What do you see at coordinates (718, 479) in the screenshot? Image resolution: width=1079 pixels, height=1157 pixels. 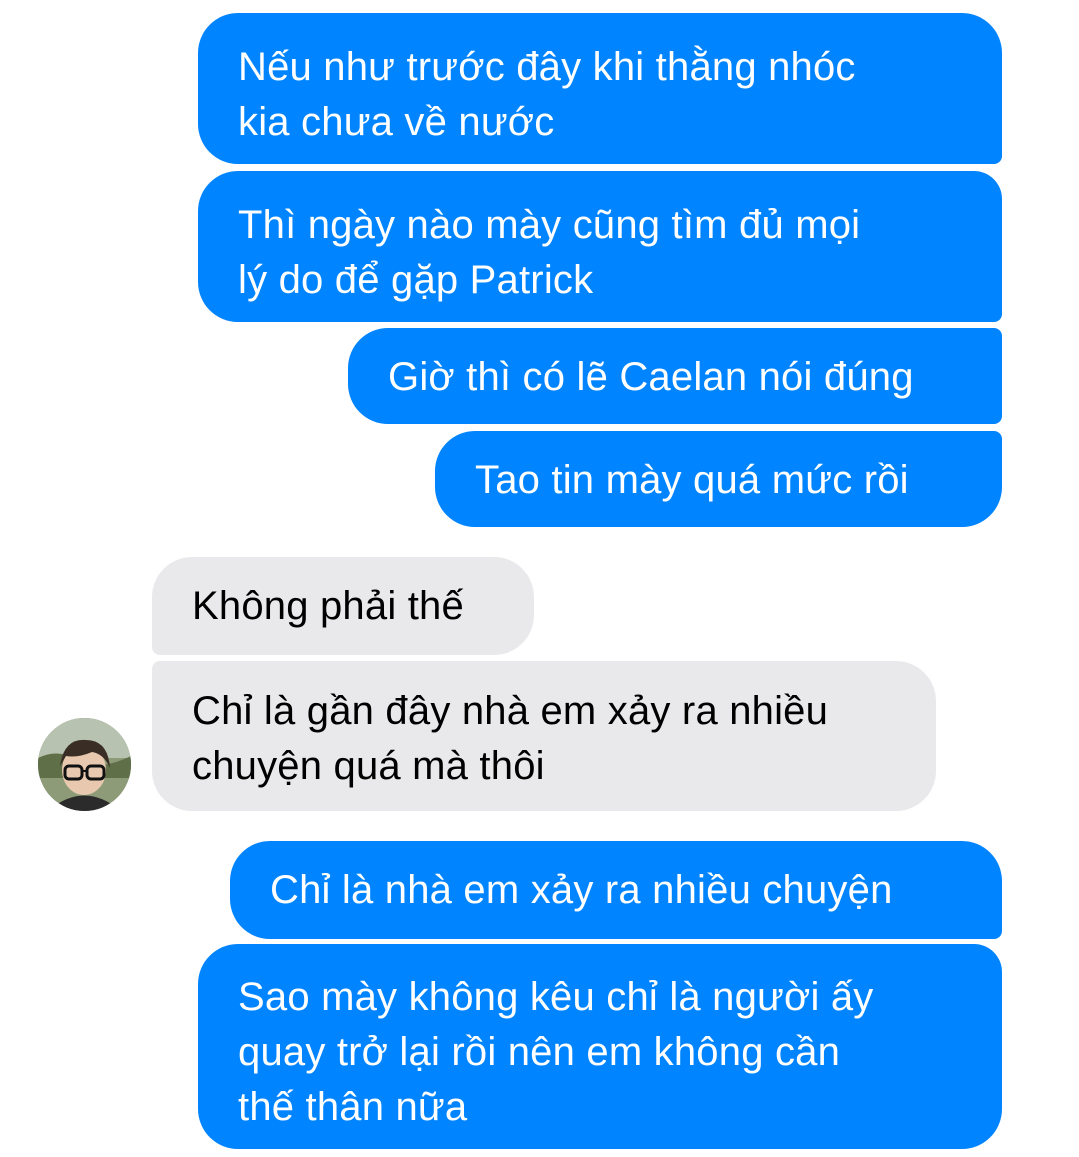 I see `outgoing-message-bubble: Tao tin mày quá mức rồi` at bounding box center [718, 479].